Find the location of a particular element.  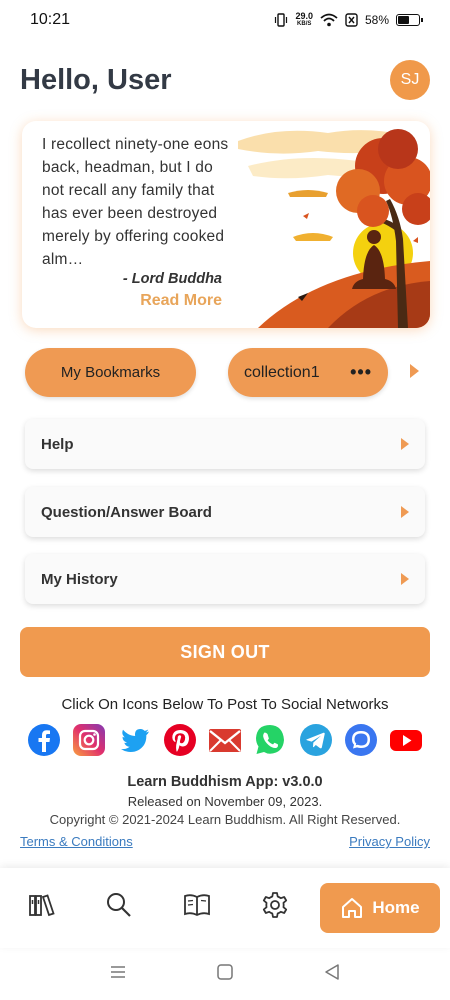

battery-fill is located at coordinates (404, 20).